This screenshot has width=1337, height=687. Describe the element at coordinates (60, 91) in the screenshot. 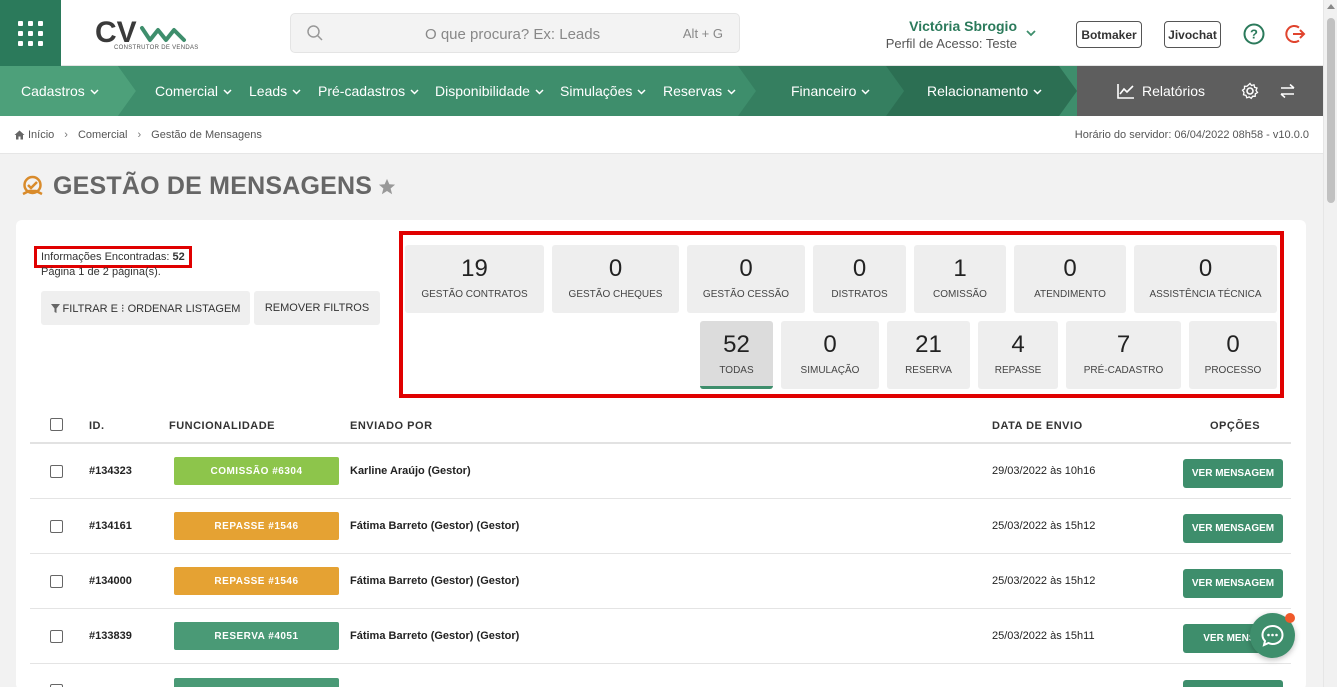

I see `nav-cadastros: Cadastros` at that location.